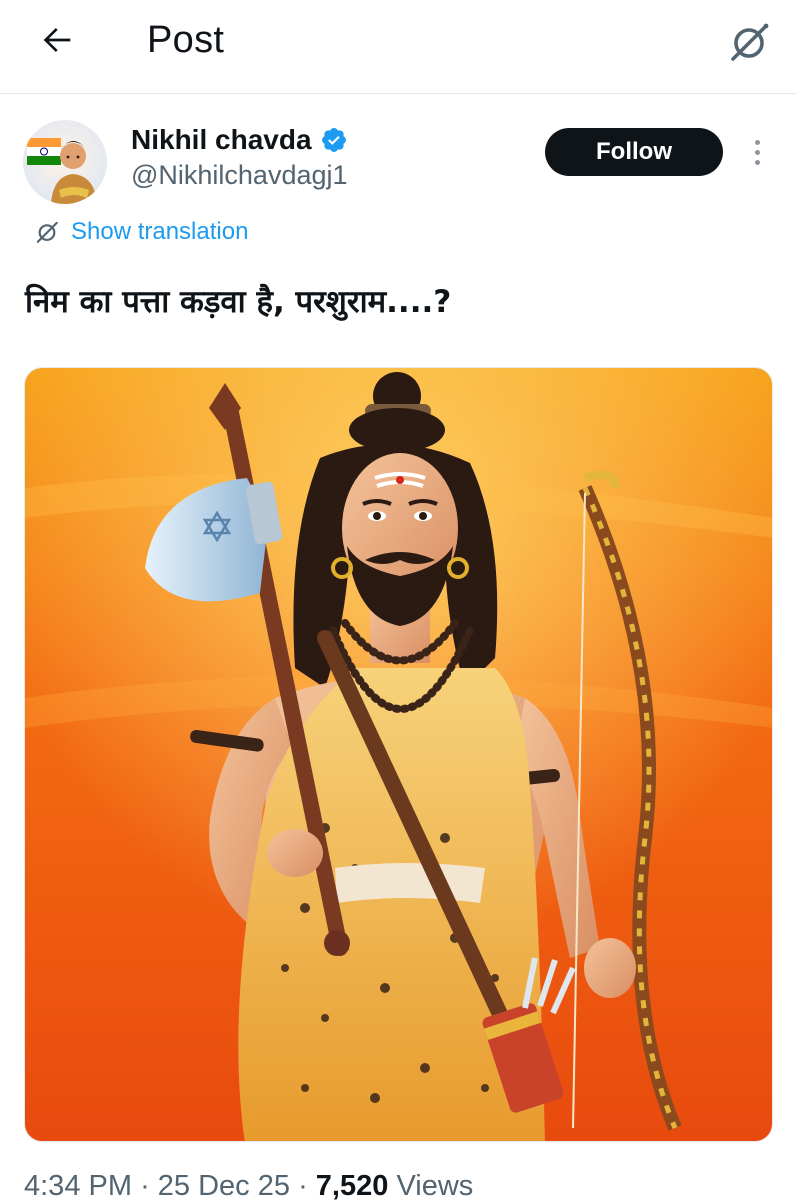  Describe the element at coordinates (352, 1185) in the screenshot. I see `views-count: 7,520` at that location.